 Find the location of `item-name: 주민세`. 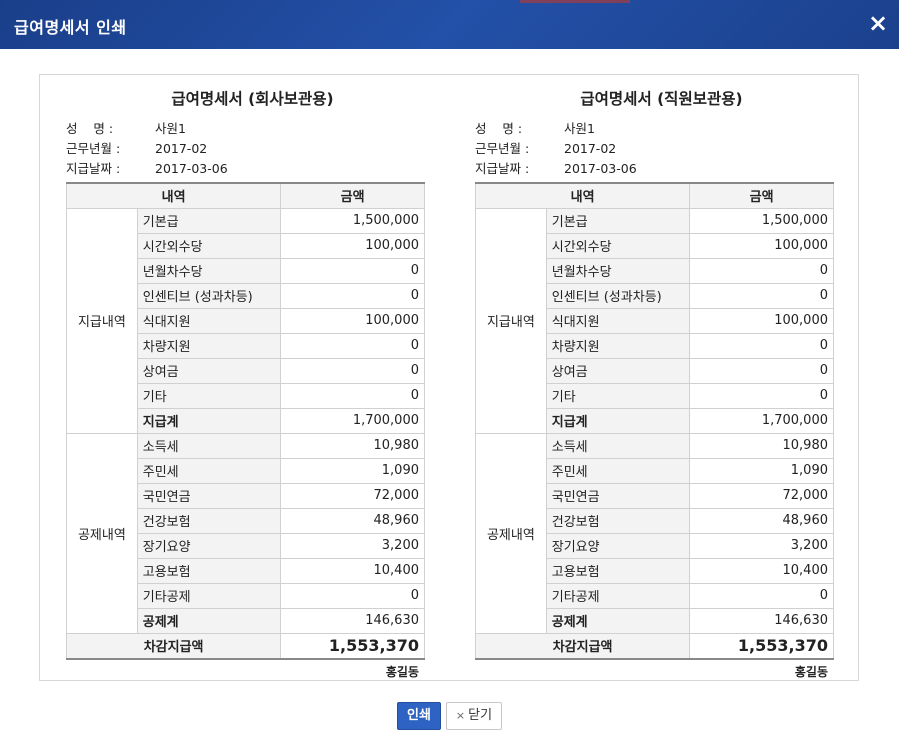

item-name: 주민세 is located at coordinates (209, 470).